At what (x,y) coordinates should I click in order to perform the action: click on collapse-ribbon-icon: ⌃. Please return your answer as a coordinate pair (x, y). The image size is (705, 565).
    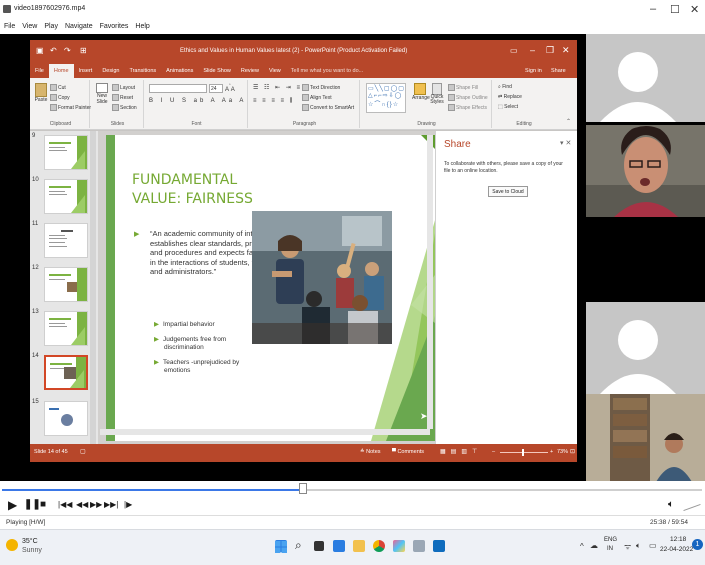
    Looking at the image, I should click on (568, 121).